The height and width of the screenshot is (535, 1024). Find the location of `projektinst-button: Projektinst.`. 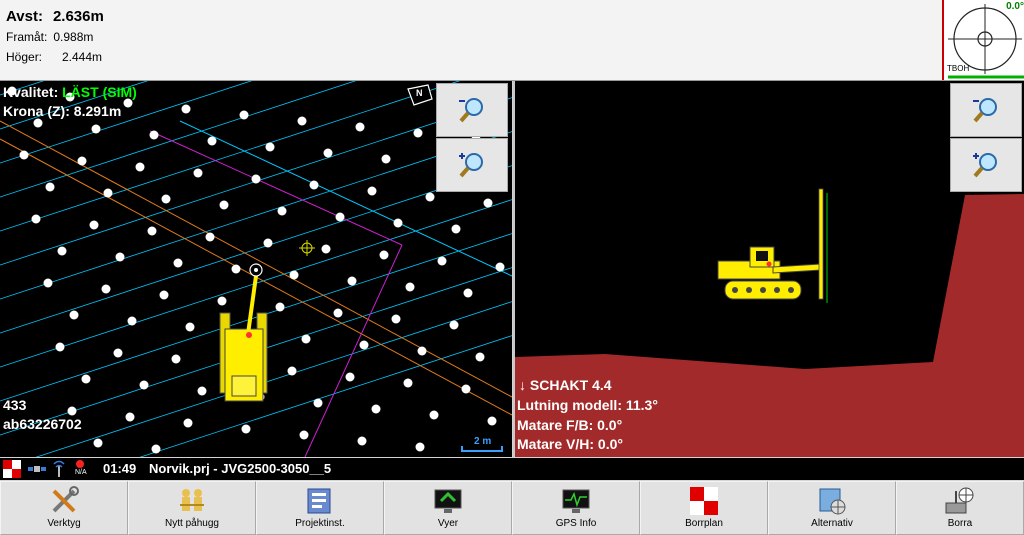

projektinst-button: Projektinst. is located at coordinates (320, 508).